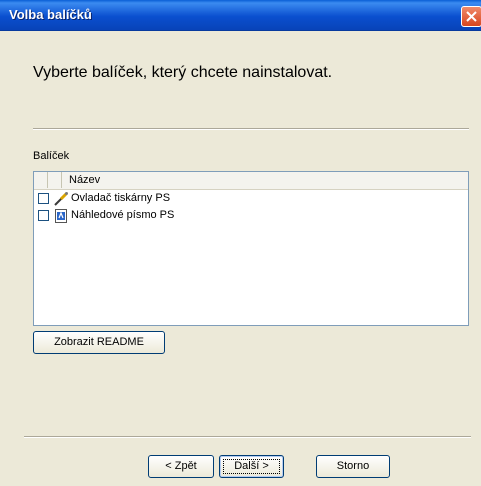 This screenshot has height=486, width=481. I want to click on cancel-button: Storno, so click(353, 466).